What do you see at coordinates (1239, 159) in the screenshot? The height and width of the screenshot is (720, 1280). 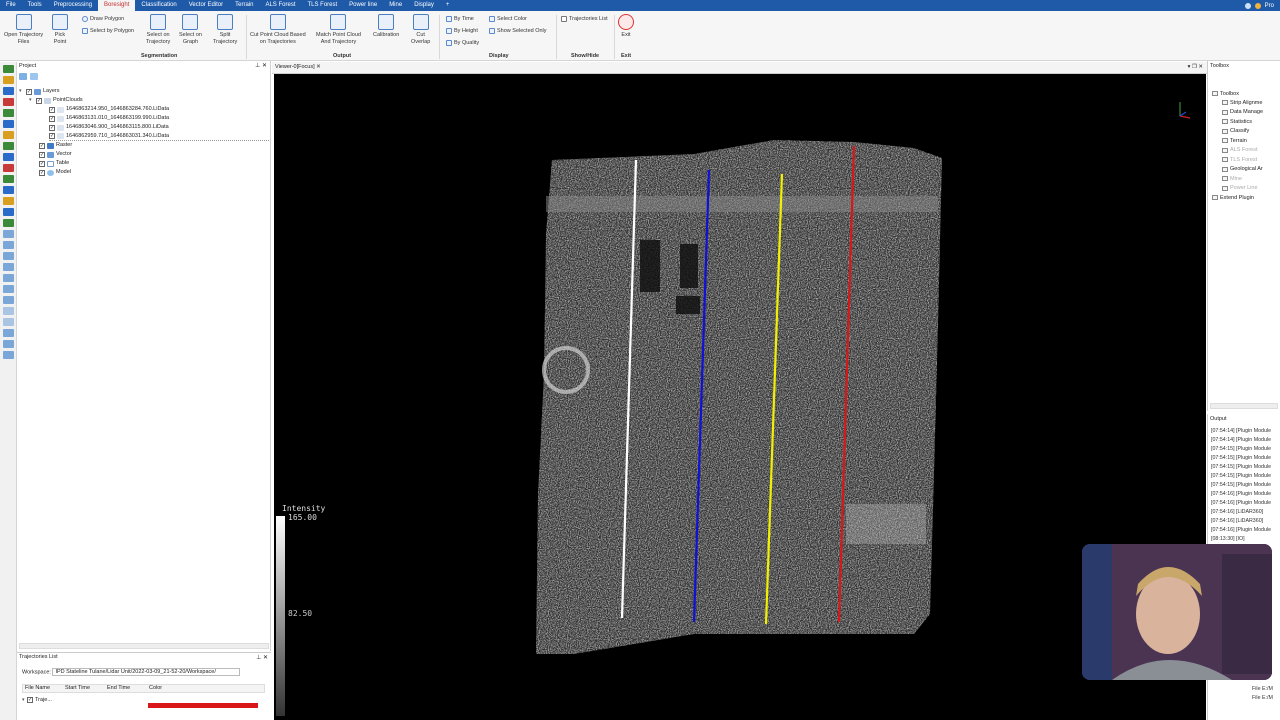 I see `toolbox-item: TLS Forest` at bounding box center [1239, 159].